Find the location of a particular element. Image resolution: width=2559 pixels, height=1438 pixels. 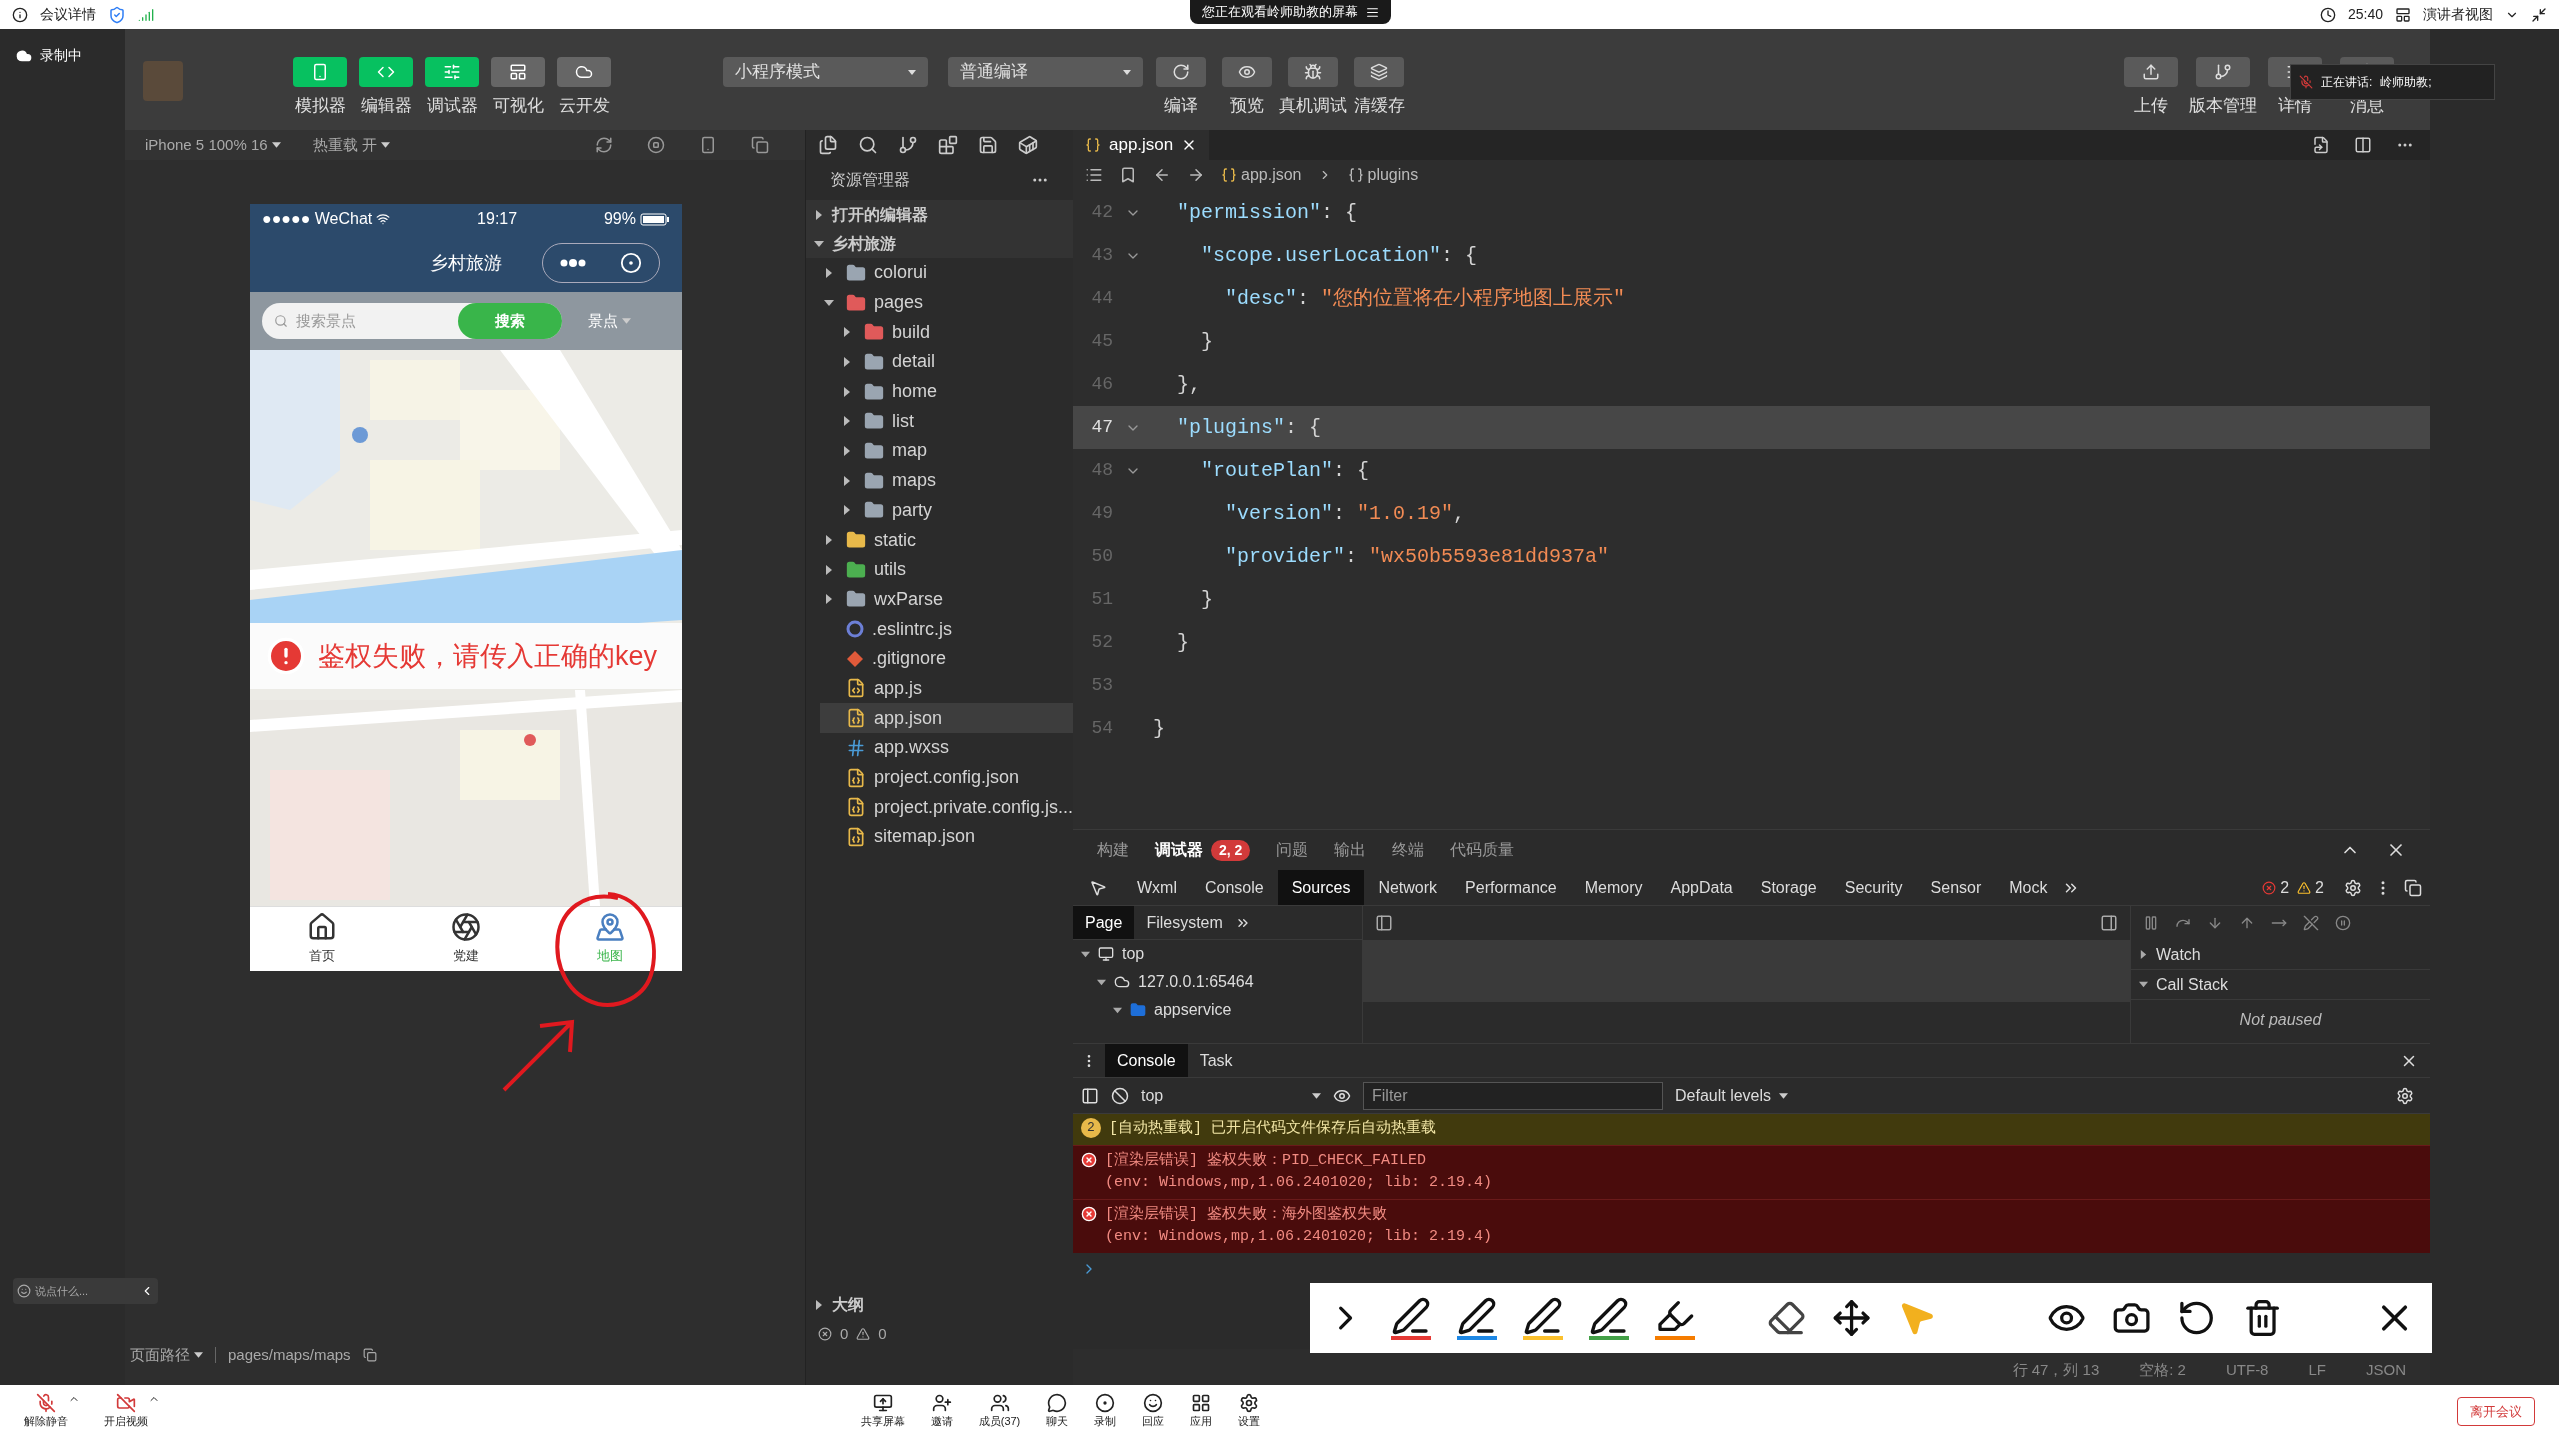

file-tree-item: app.js is located at coordinates (946, 688).